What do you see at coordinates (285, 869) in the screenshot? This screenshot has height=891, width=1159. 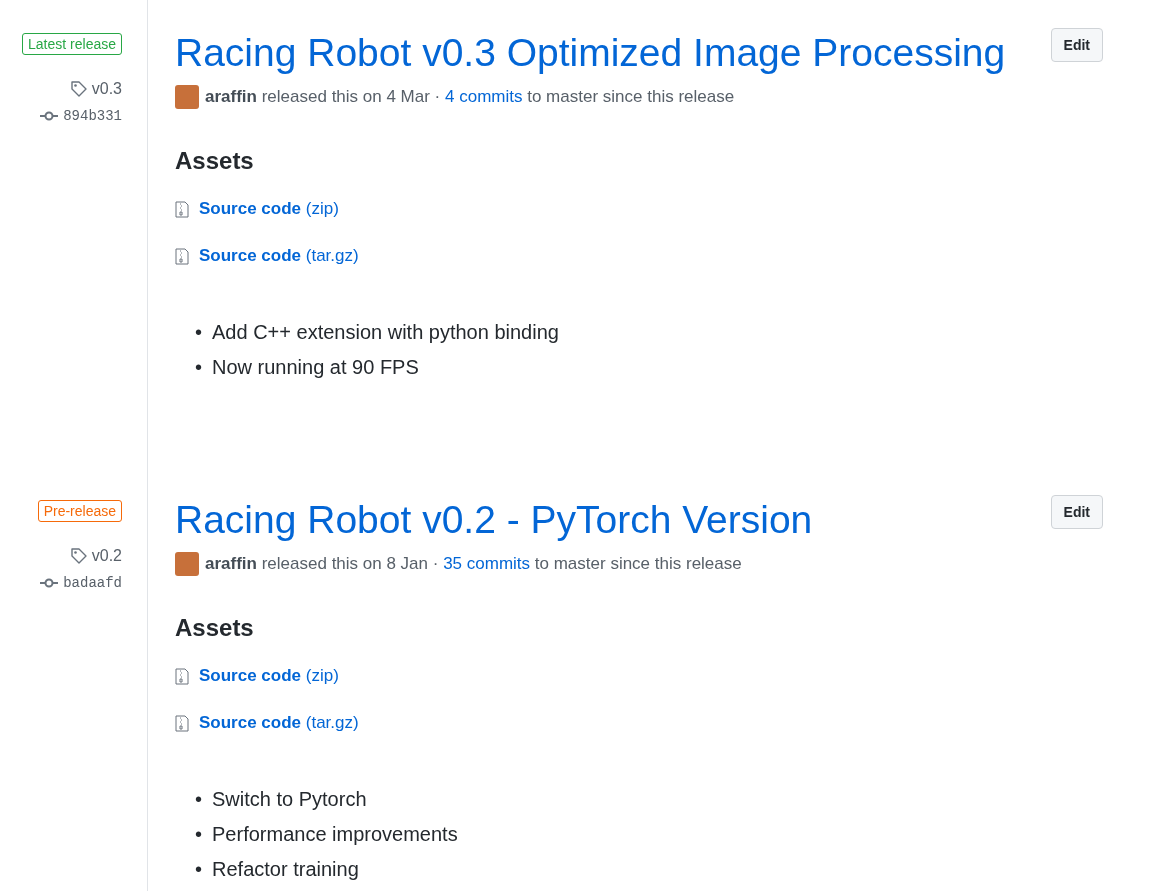 I see `release-note: Refactor training` at bounding box center [285, 869].